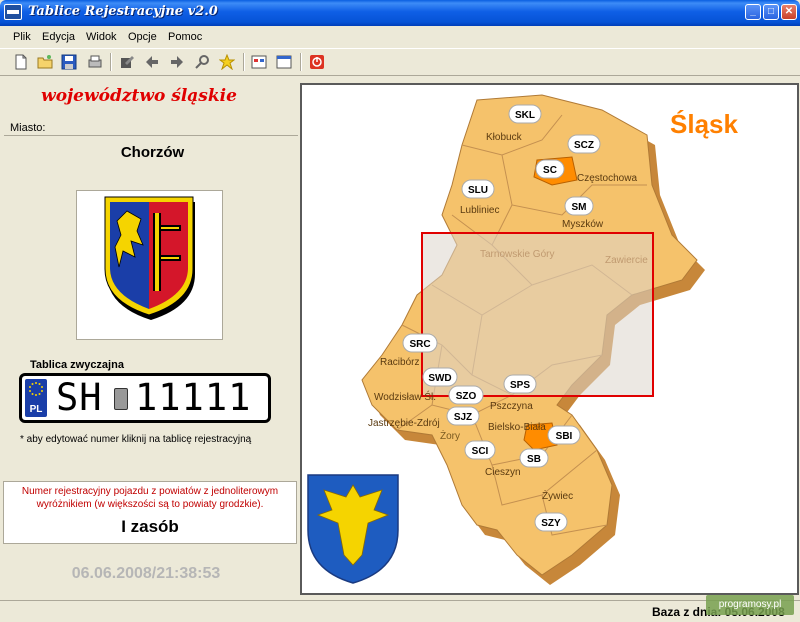 This screenshot has height=622, width=800. I want to click on close-button: ✕, so click(789, 12).